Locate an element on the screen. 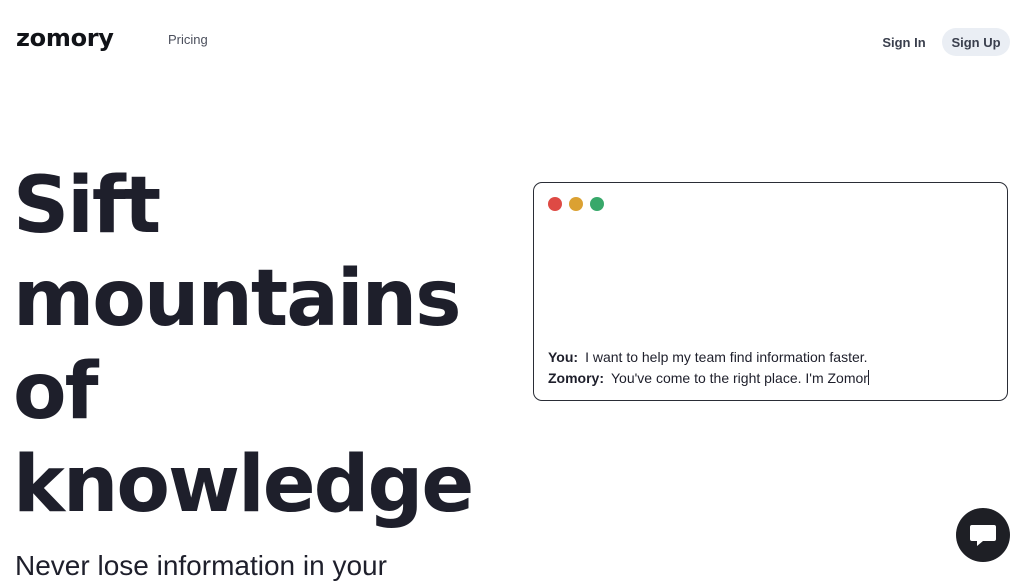 This screenshot has height=584, width=1024. chat-bubble-icon is located at coordinates (983, 535).